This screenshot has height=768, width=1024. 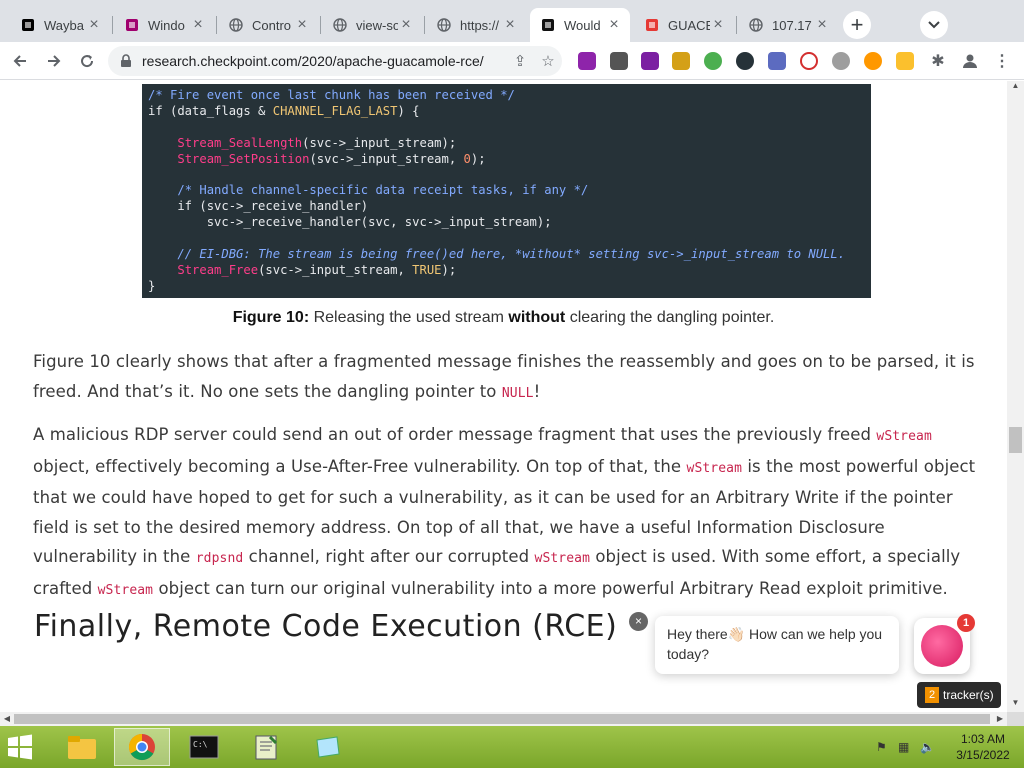 I want to click on paragraph-text: channel, right after our corrupted, so click(x=389, y=556).